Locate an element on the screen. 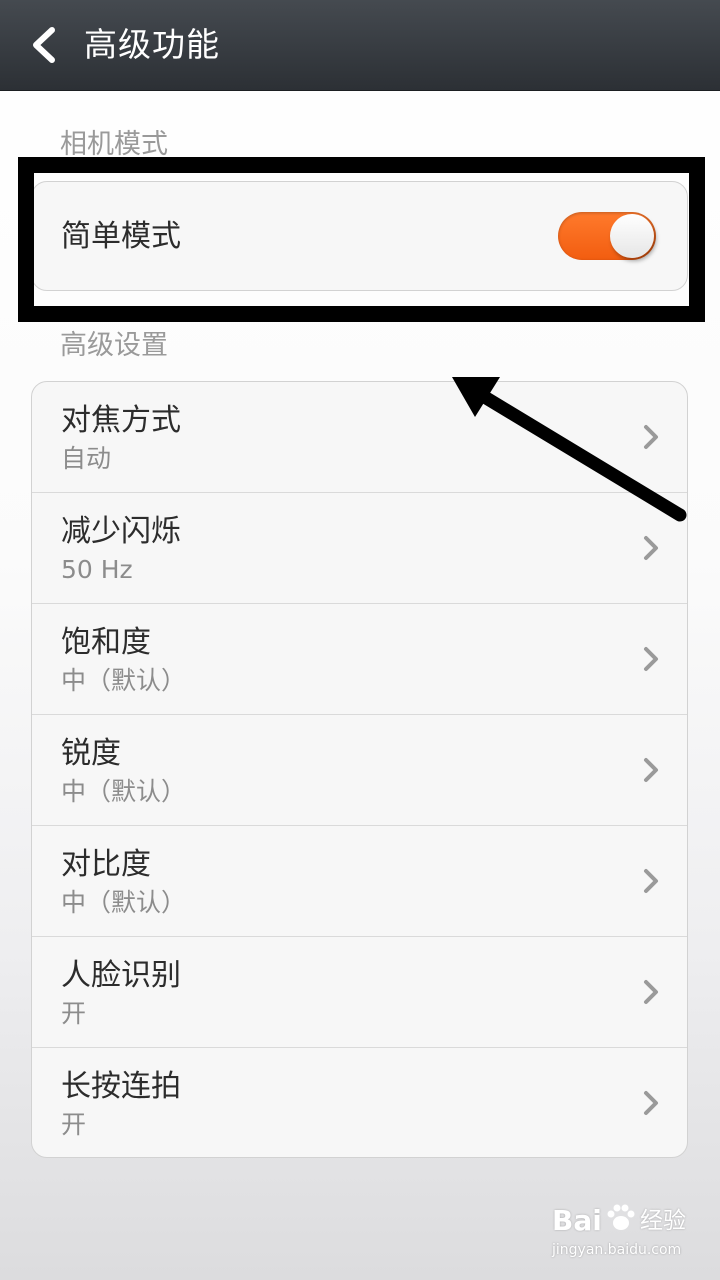  row-title: 对比度 is located at coordinates (106, 864).